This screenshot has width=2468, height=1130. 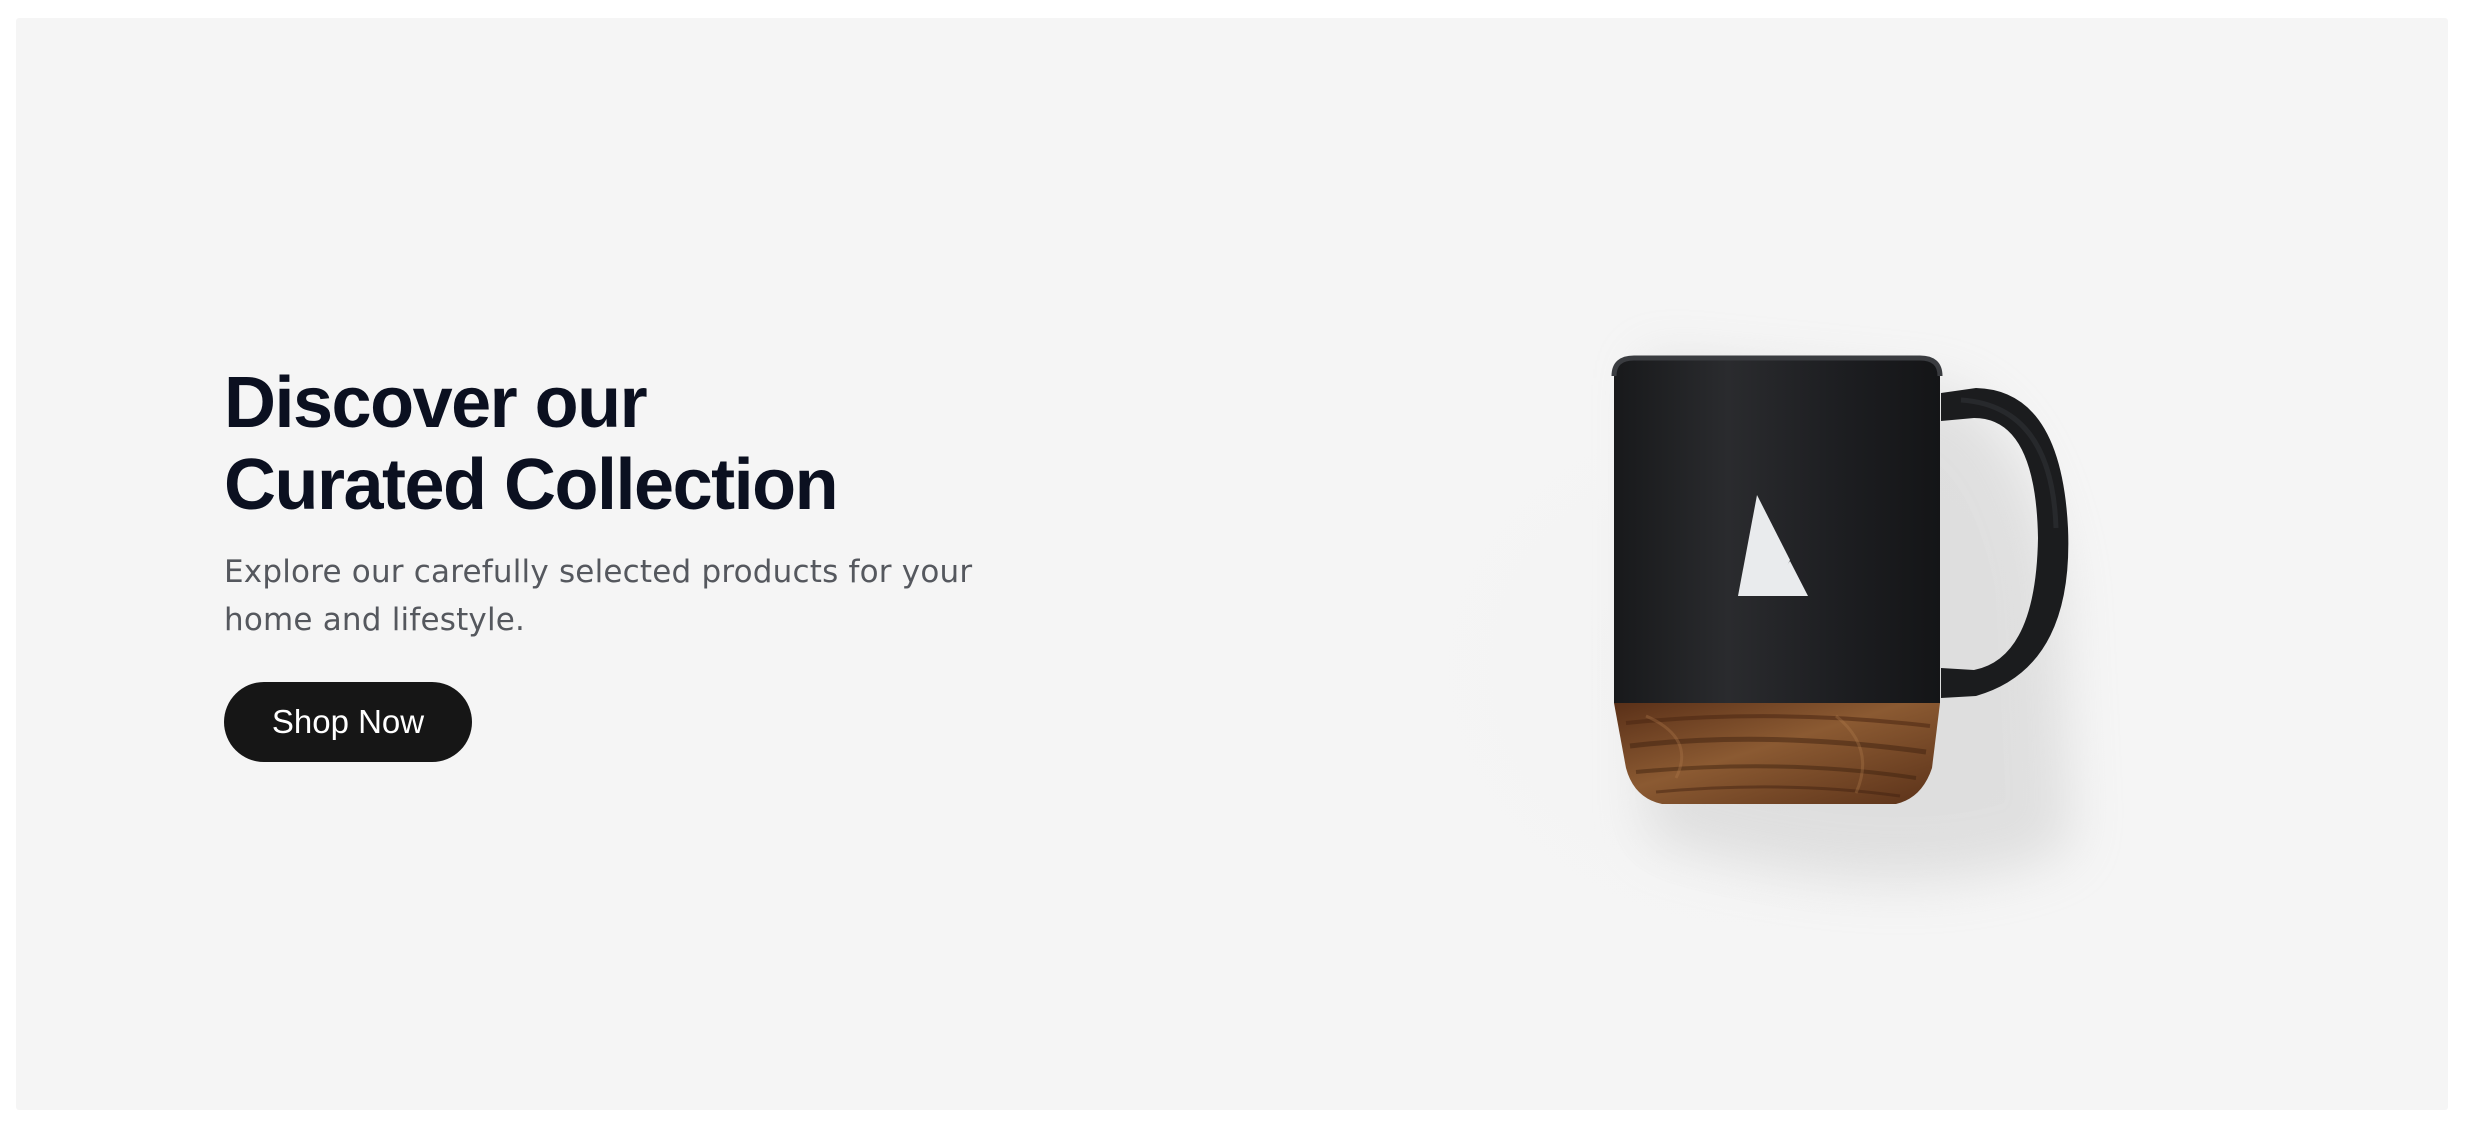 I want to click on headline-line-2: Curated Collection, so click(x=531, y=485).